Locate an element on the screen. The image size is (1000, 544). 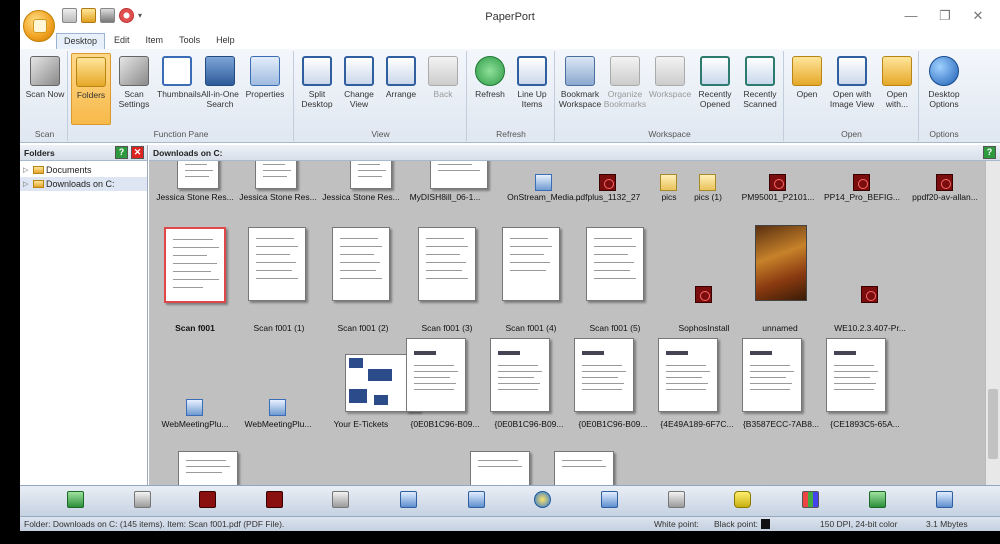
thumbnails-button: Thumbnails is located at coordinates (179, 89).